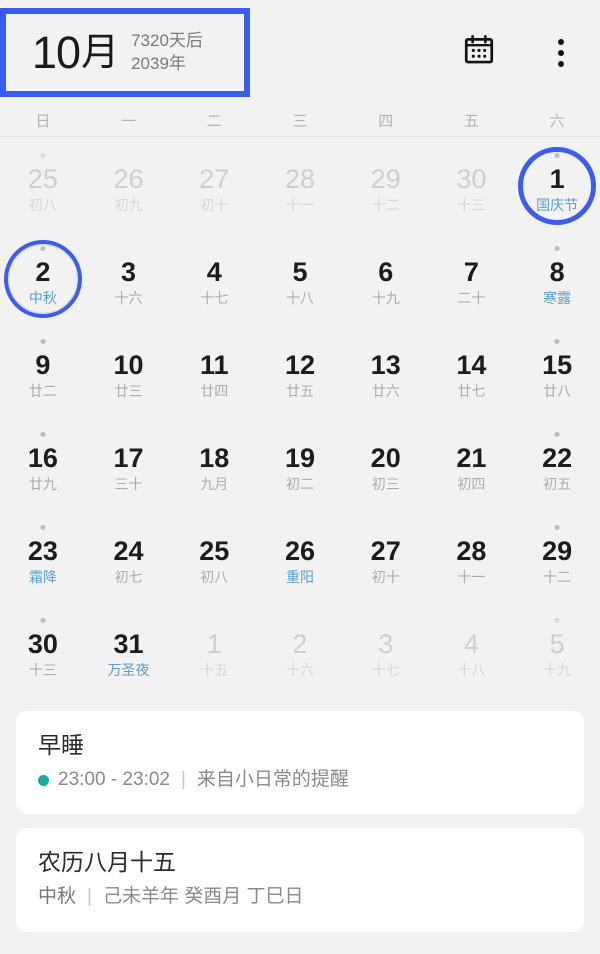 Image resolution: width=600 pixels, height=954 pixels. I want to click on day-cell: 1 国庆节, so click(557, 185).